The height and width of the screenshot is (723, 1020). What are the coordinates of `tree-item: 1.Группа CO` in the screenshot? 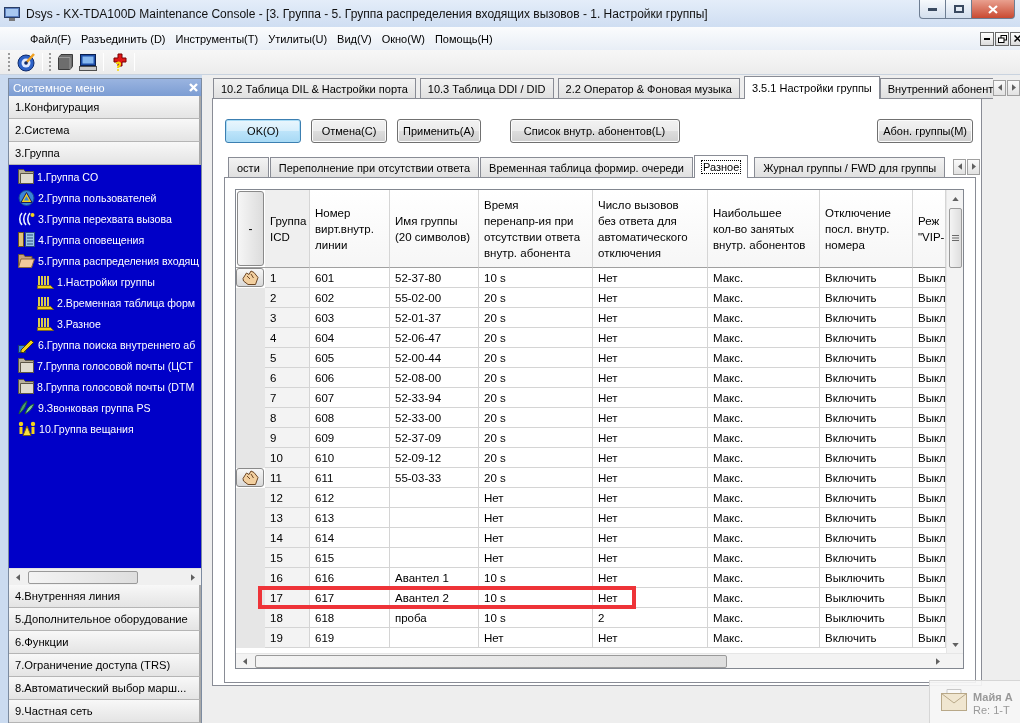 It's located at (58, 176).